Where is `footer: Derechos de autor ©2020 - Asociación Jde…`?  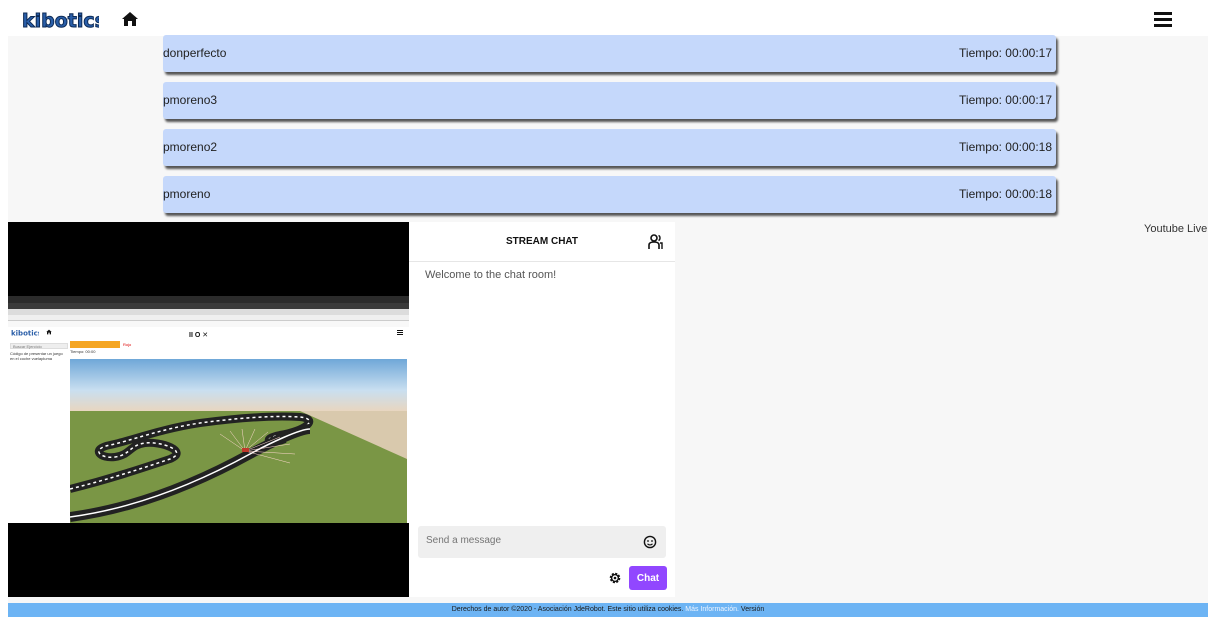 footer: Derechos de autor ©2020 - Asociación Jde… is located at coordinates (608, 610).